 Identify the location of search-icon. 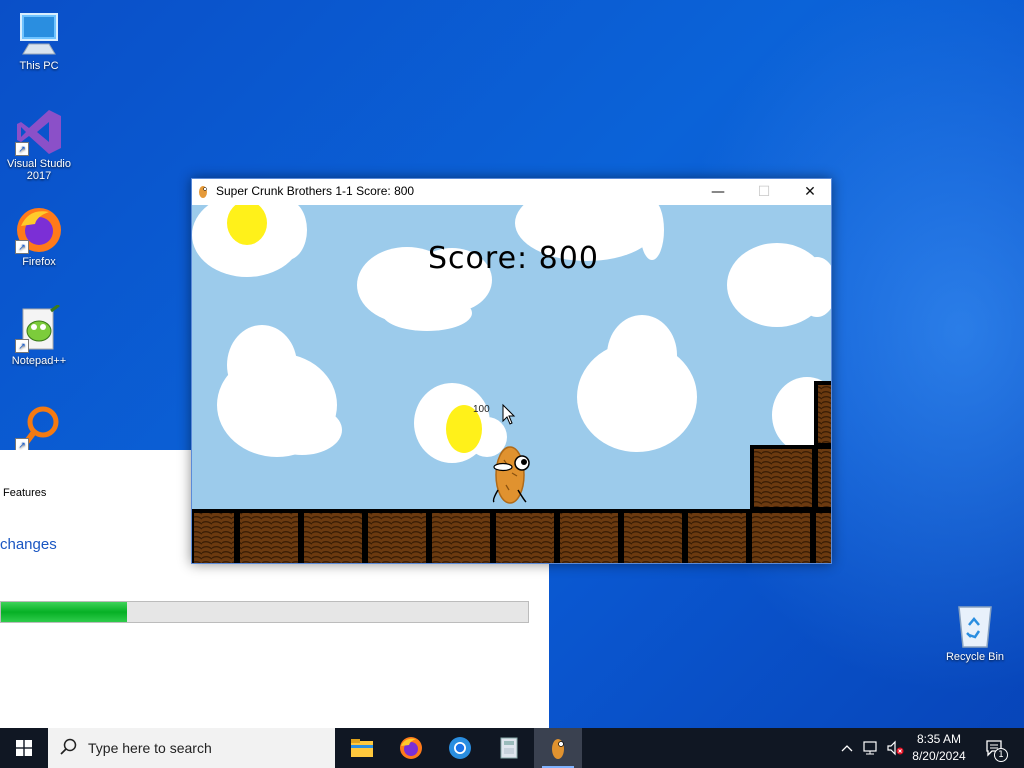
(68, 746).